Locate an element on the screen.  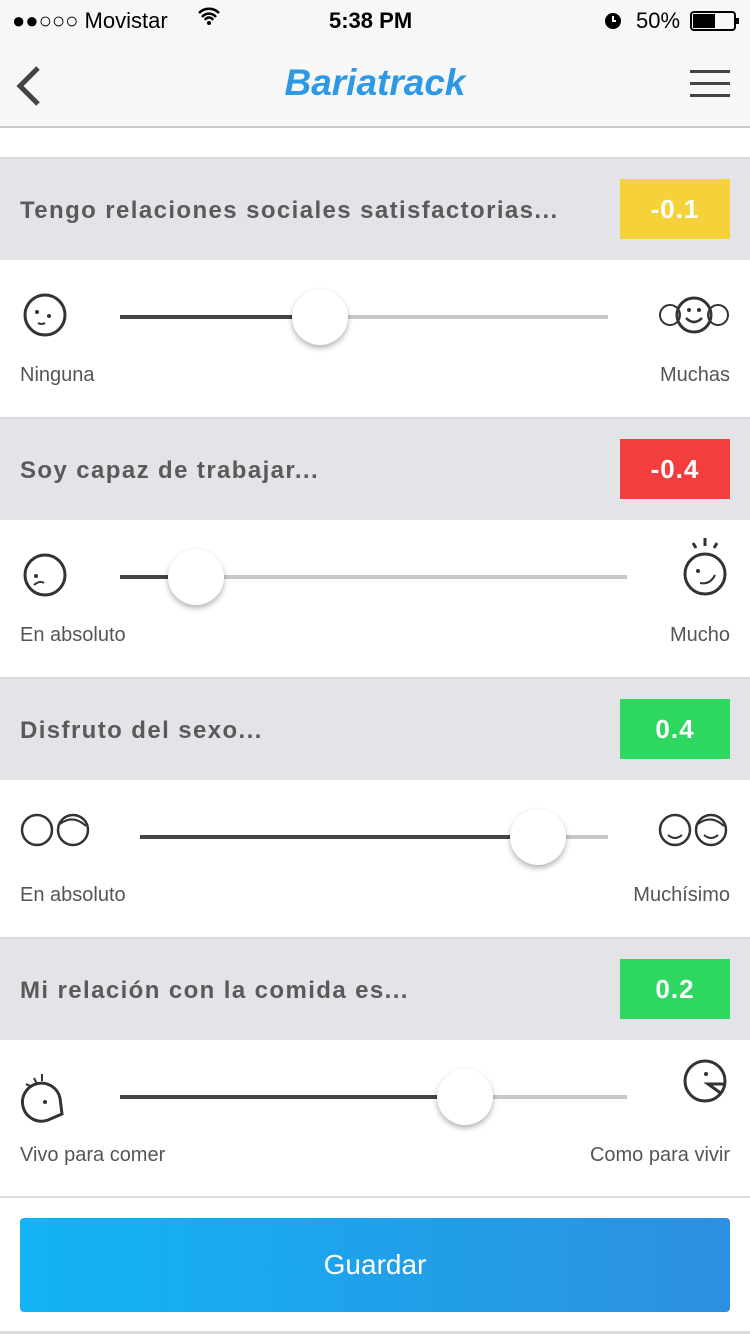
question-slider-row: Ninguna Muchas is located at coordinates (375, 338).